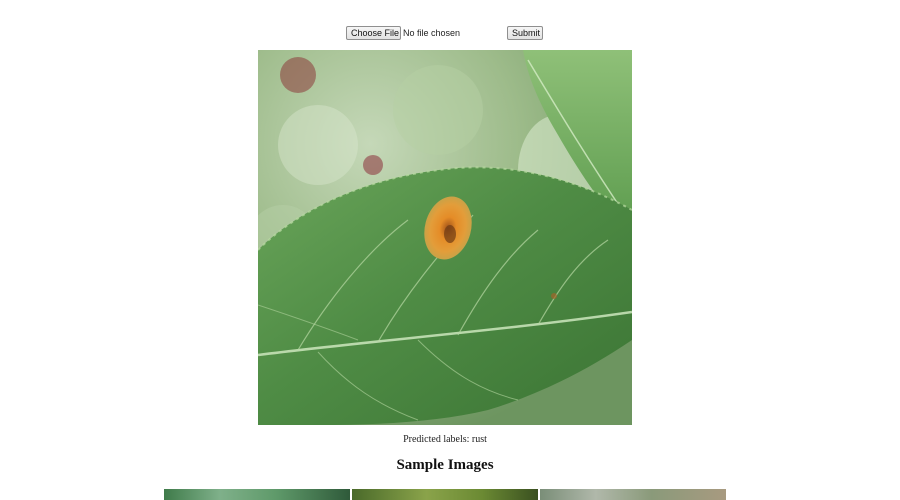  Describe the element at coordinates (373, 33) in the screenshot. I see `choose-file-button: Choose File` at that location.